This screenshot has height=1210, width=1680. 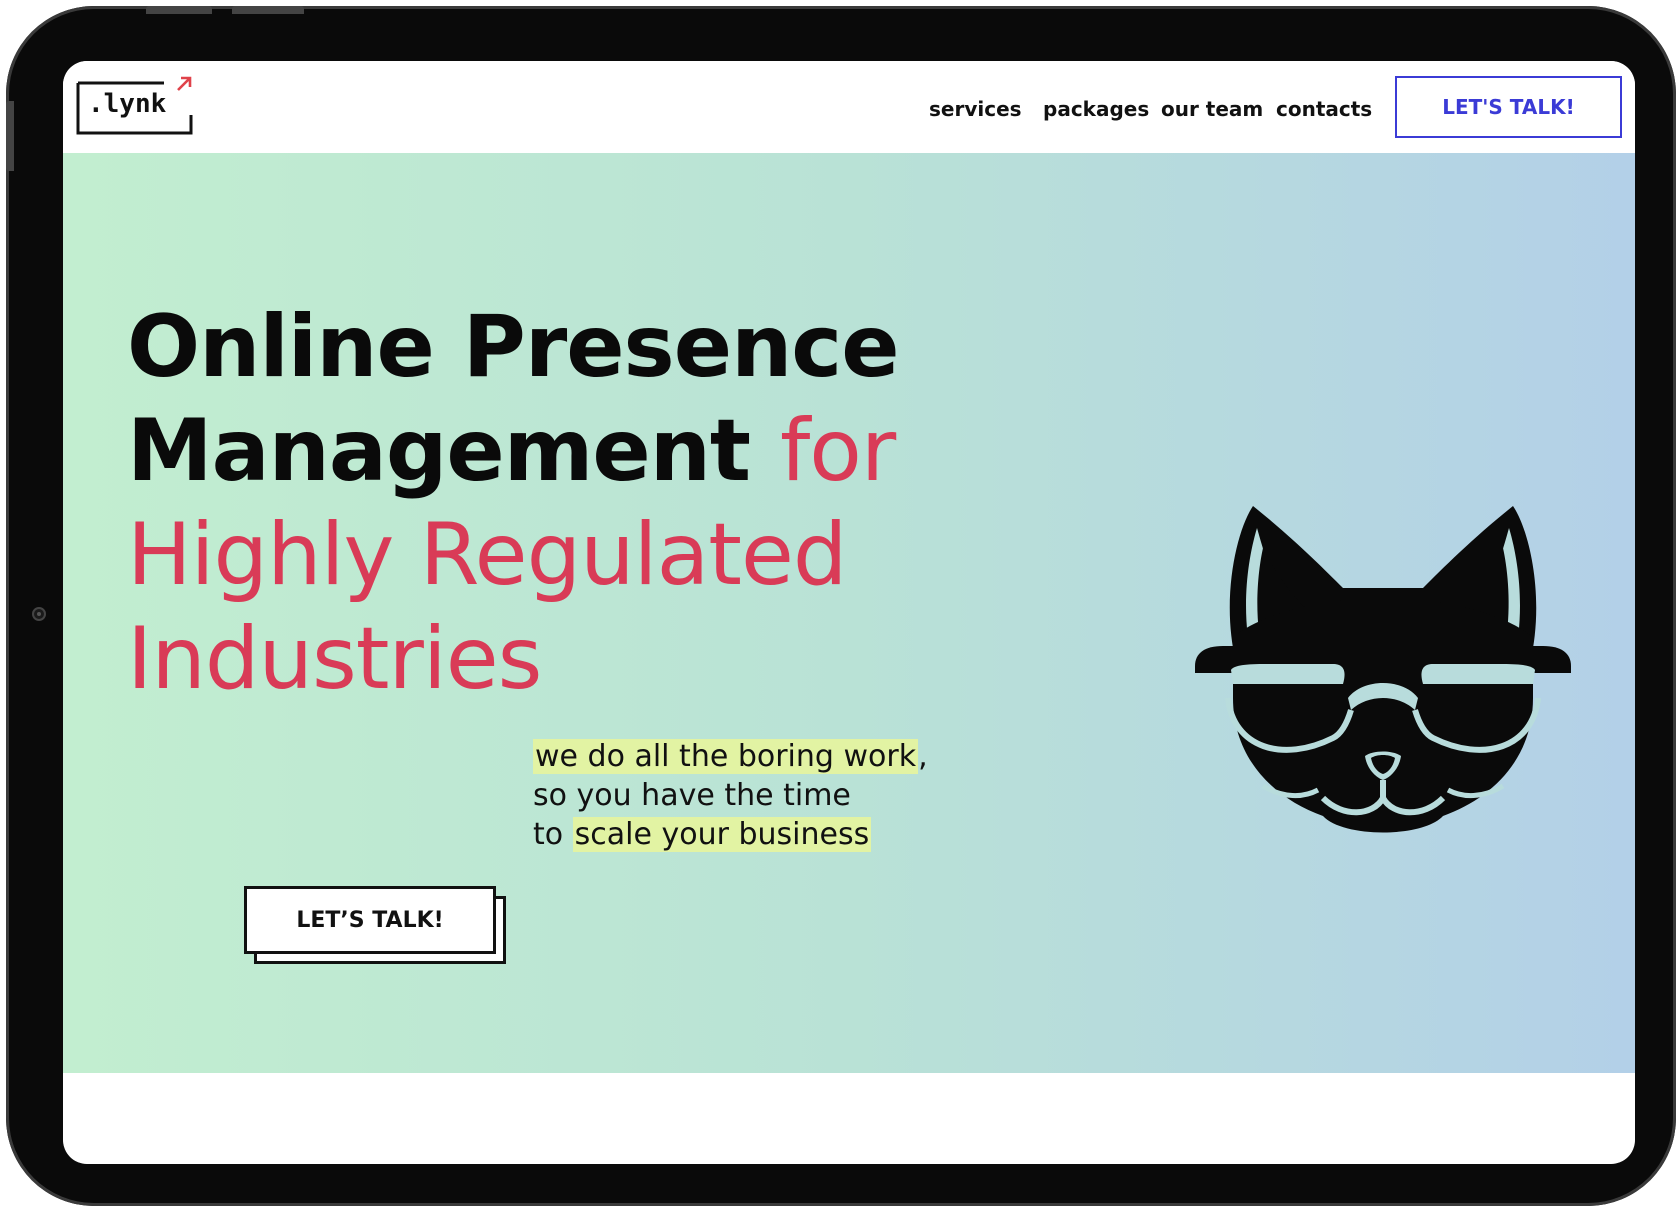 I want to click on tagline-prefix-3: to, so click(x=548, y=834).